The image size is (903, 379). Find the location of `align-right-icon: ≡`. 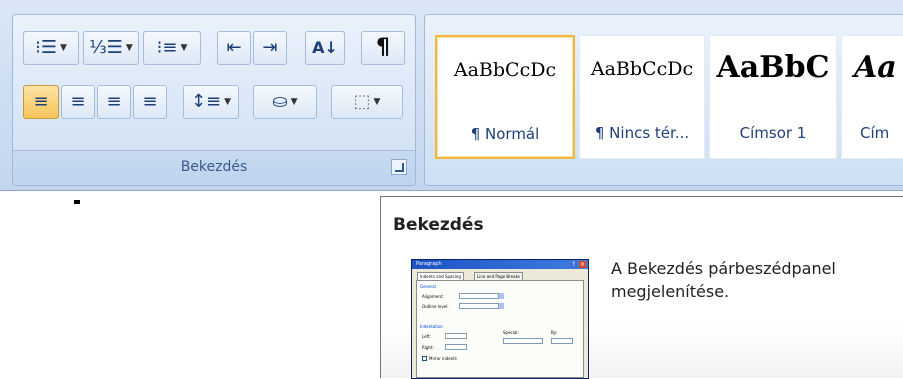

align-right-icon: ≡ is located at coordinates (114, 101).